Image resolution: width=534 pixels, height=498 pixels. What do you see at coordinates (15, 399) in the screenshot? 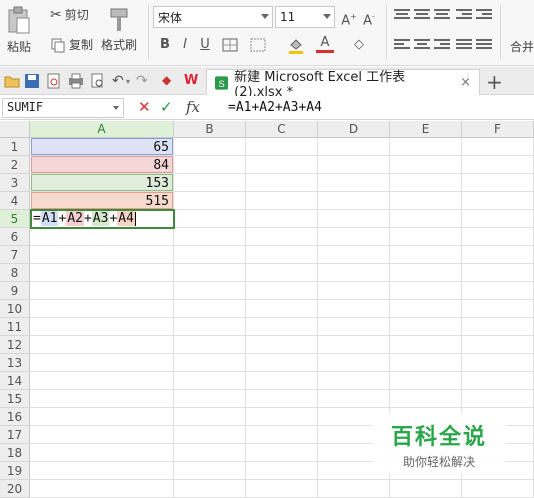
I see `row-header: 15` at bounding box center [15, 399].